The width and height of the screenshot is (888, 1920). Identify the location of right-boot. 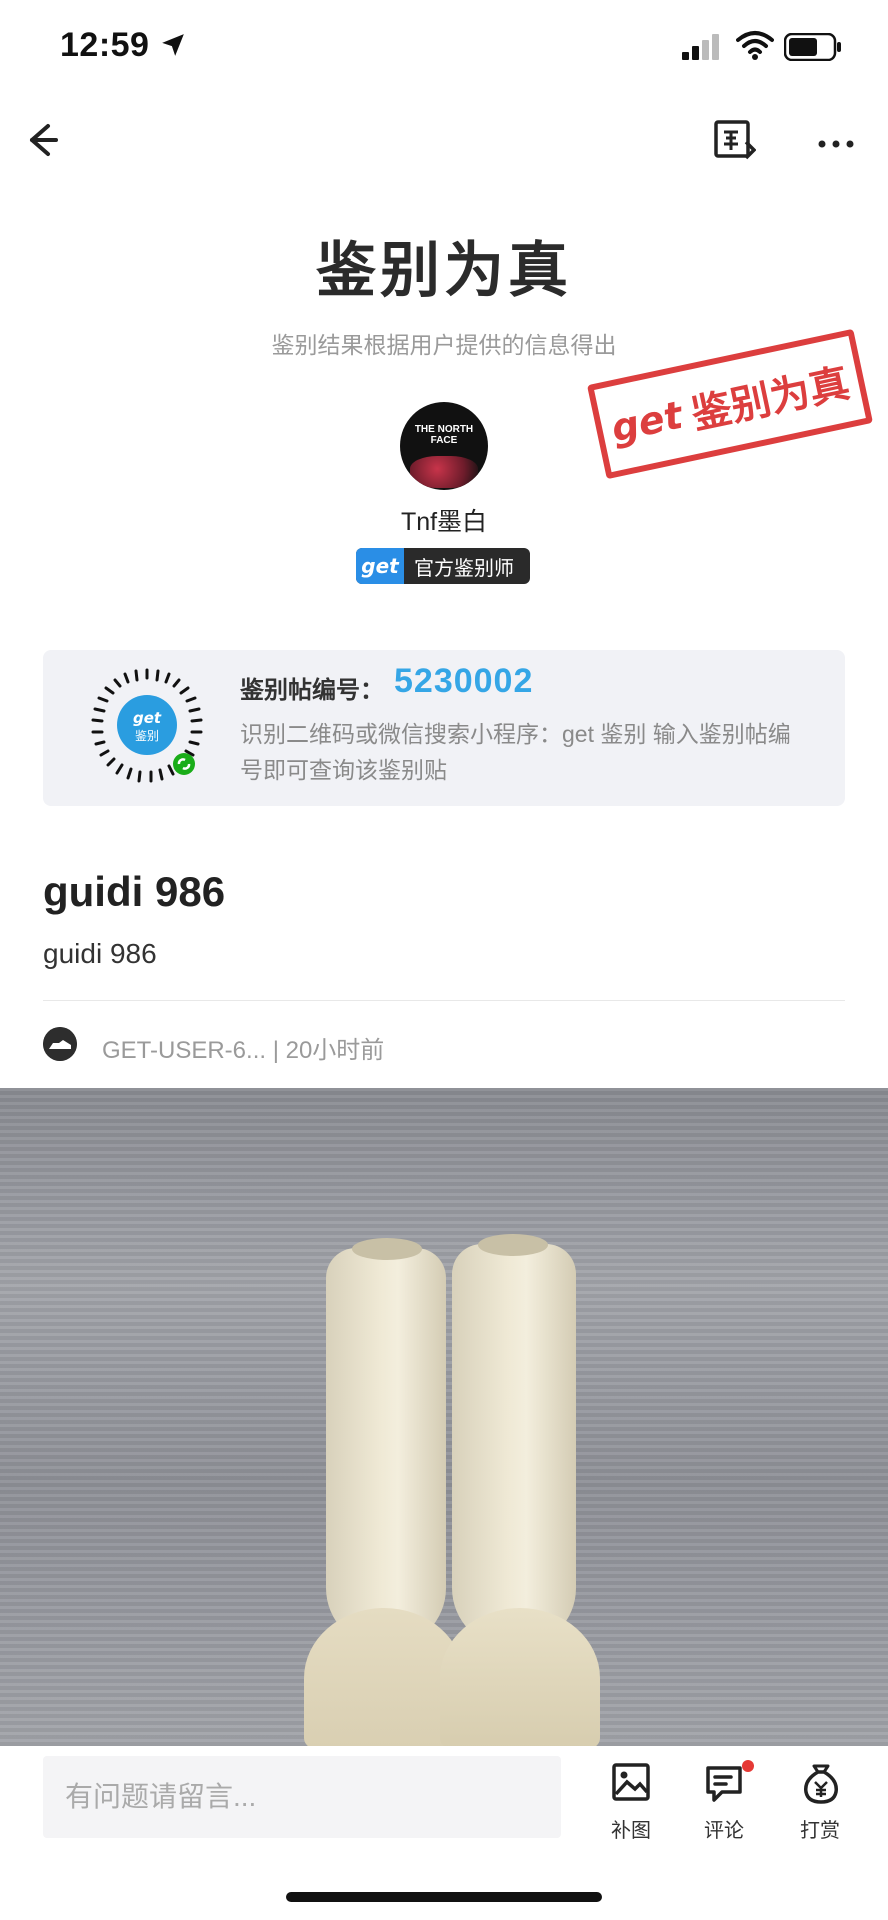
(514, 1446).